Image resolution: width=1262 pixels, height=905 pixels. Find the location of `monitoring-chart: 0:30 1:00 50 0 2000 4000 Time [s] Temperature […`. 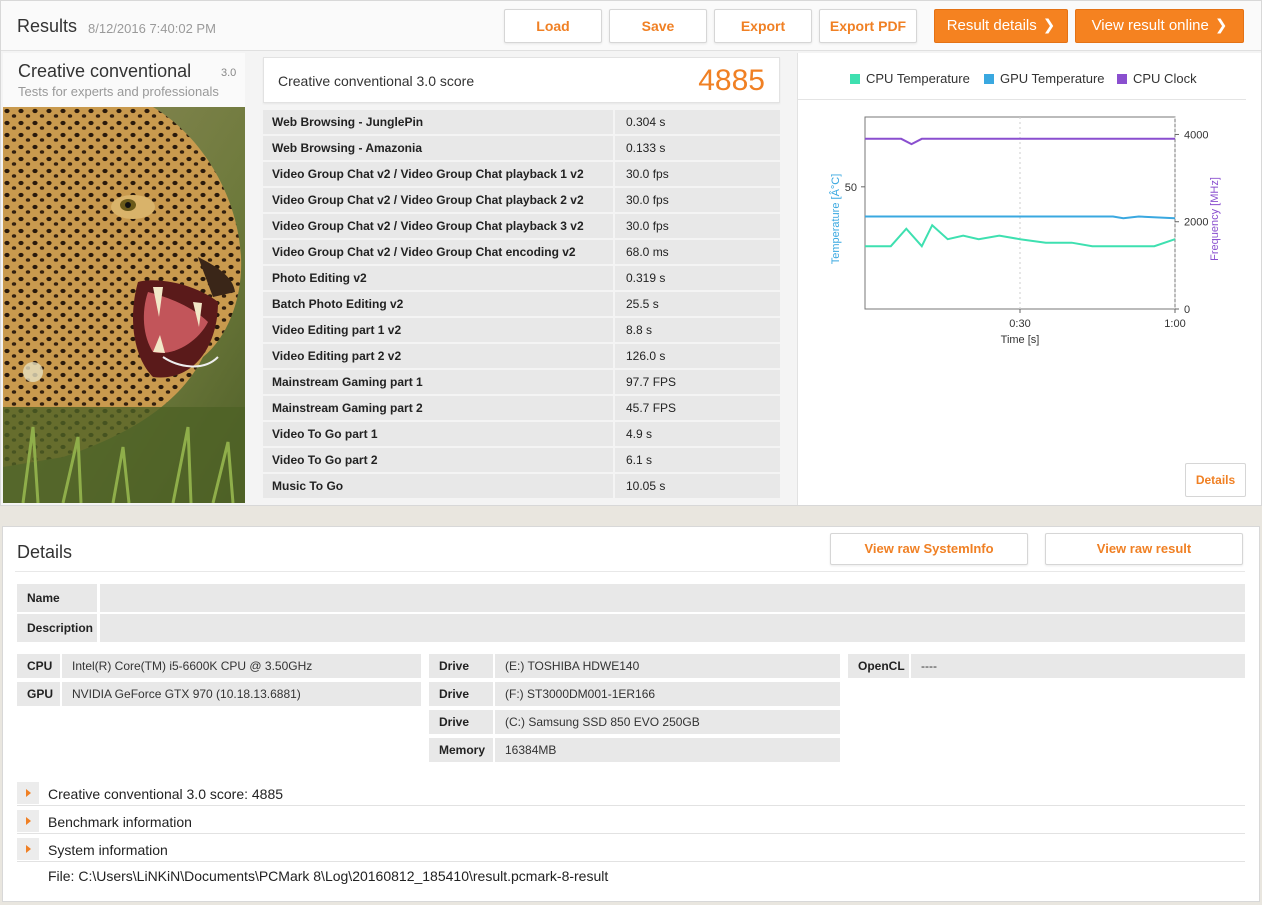

monitoring-chart: 0:30 1:00 50 0 2000 4000 Time [s] Temperature [… is located at coordinates (1025, 231).